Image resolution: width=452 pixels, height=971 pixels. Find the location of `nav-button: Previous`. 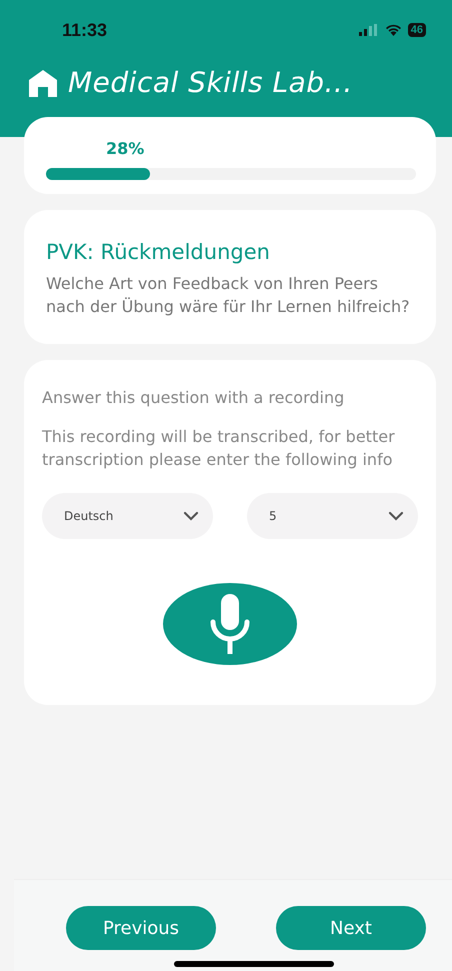

nav-button: Previous is located at coordinates (141, 928).